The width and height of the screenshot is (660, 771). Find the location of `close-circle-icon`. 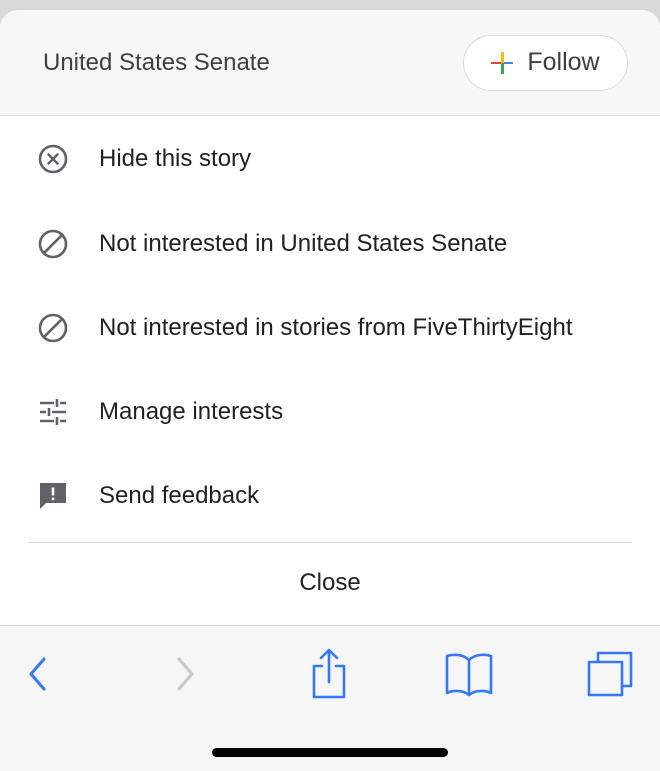

close-circle-icon is located at coordinates (53, 159).